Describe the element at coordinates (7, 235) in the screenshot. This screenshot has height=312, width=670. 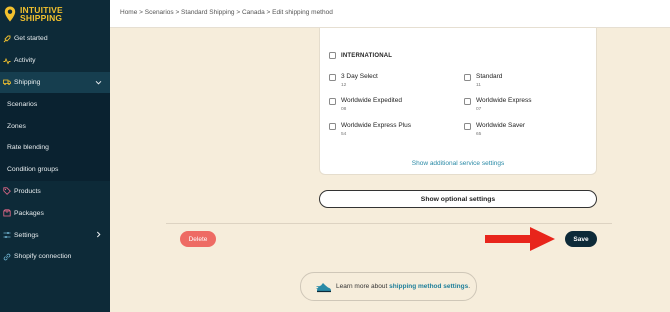
I see `sliders-icon` at that location.